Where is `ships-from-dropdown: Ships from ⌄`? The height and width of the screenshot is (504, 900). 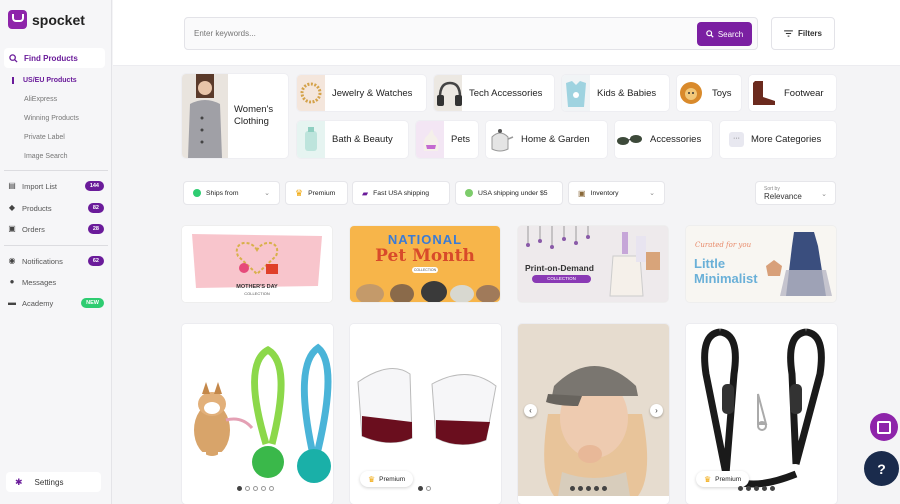 ships-from-dropdown: Ships from ⌄ is located at coordinates (231, 193).